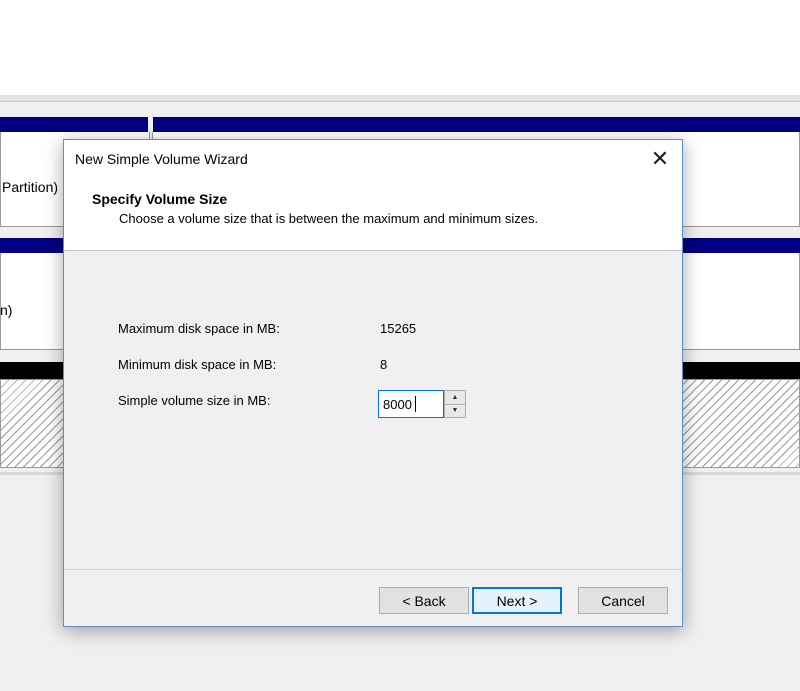  Describe the element at coordinates (398, 328) in the screenshot. I see `max-space-value: 15265` at that location.